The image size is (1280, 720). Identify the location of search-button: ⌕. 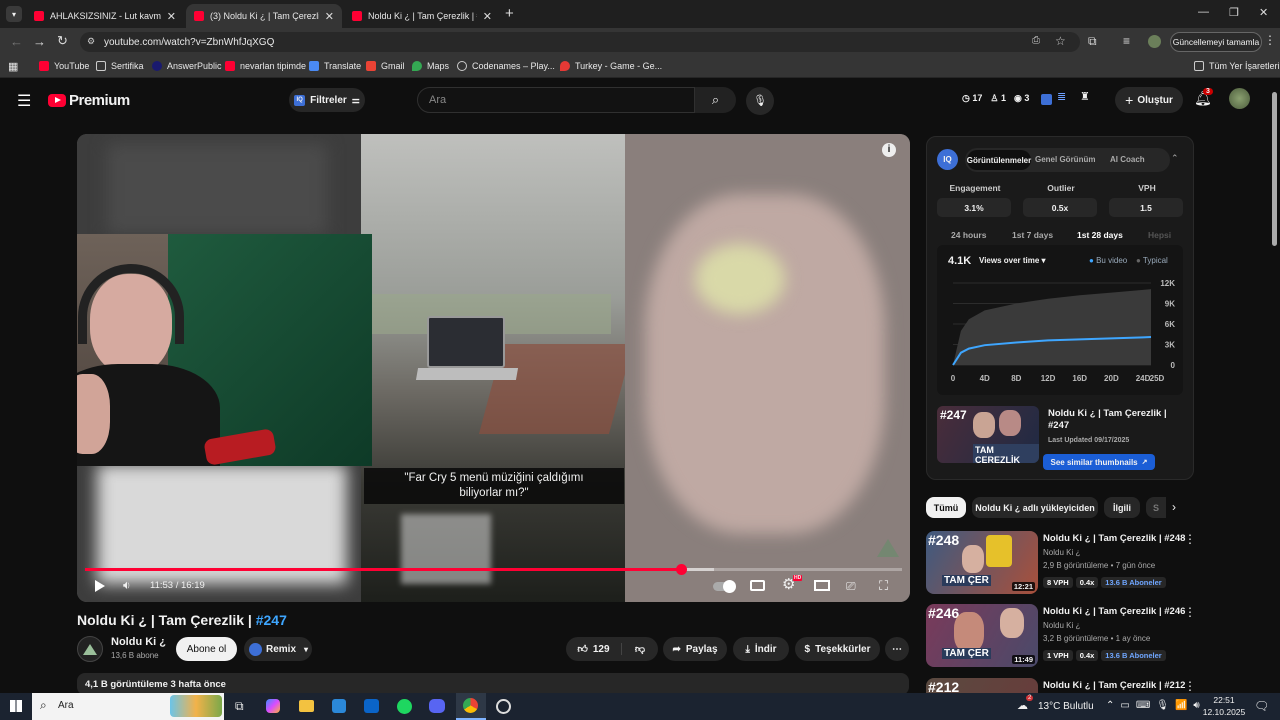
(715, 100).